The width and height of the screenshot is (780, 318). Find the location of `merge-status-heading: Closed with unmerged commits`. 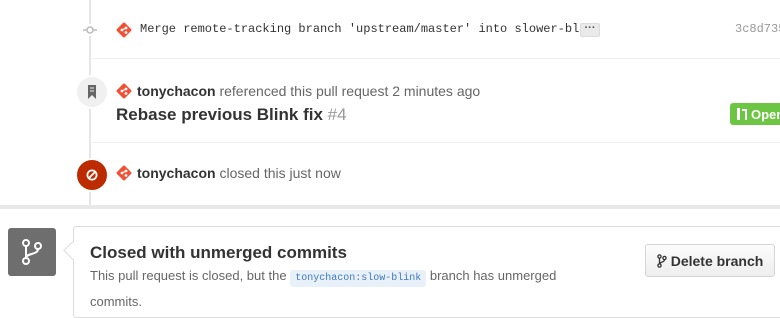

merge-status-heading: Closed with unmerged commits is located at coordinates (218, 252).